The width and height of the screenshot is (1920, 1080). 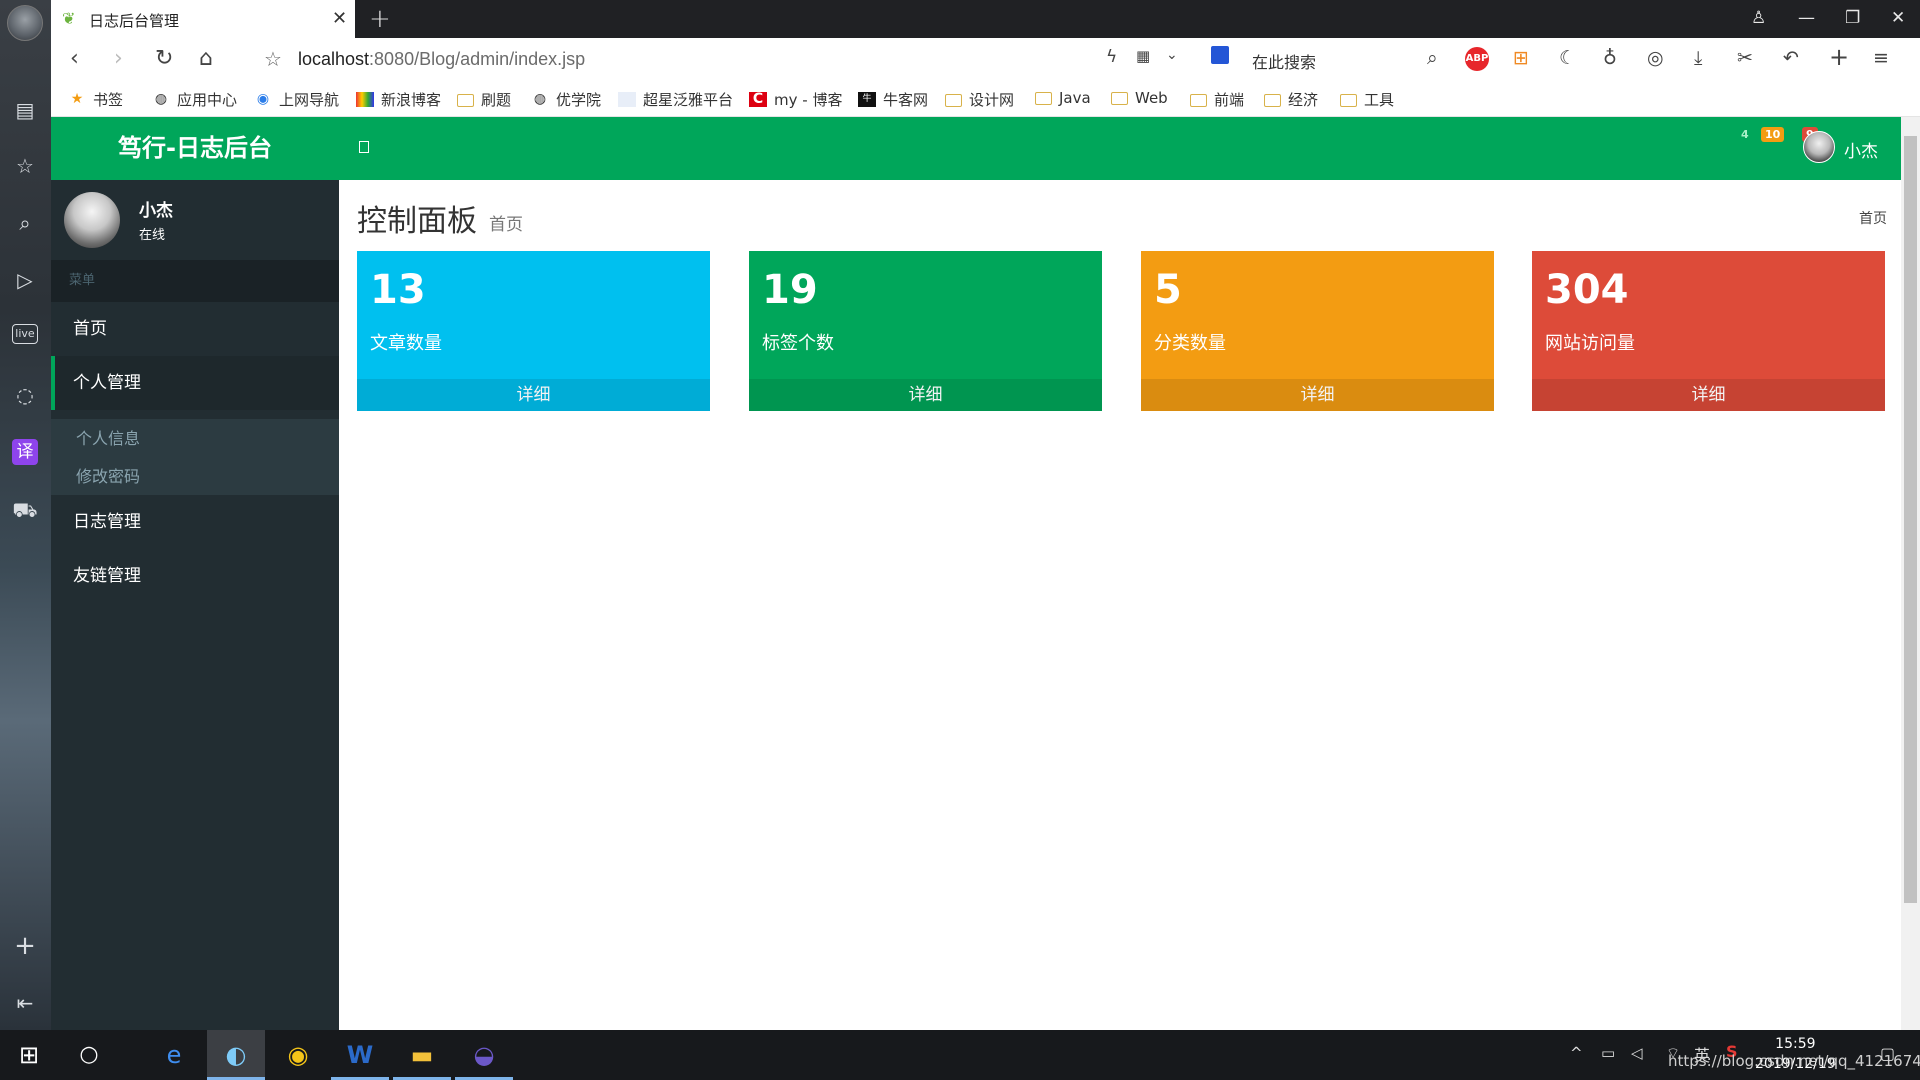 What do you see at coordinates (1610, 58) in the screenshot?
I see `bulb-icon: ♁` at bounding box center [1610, 58].